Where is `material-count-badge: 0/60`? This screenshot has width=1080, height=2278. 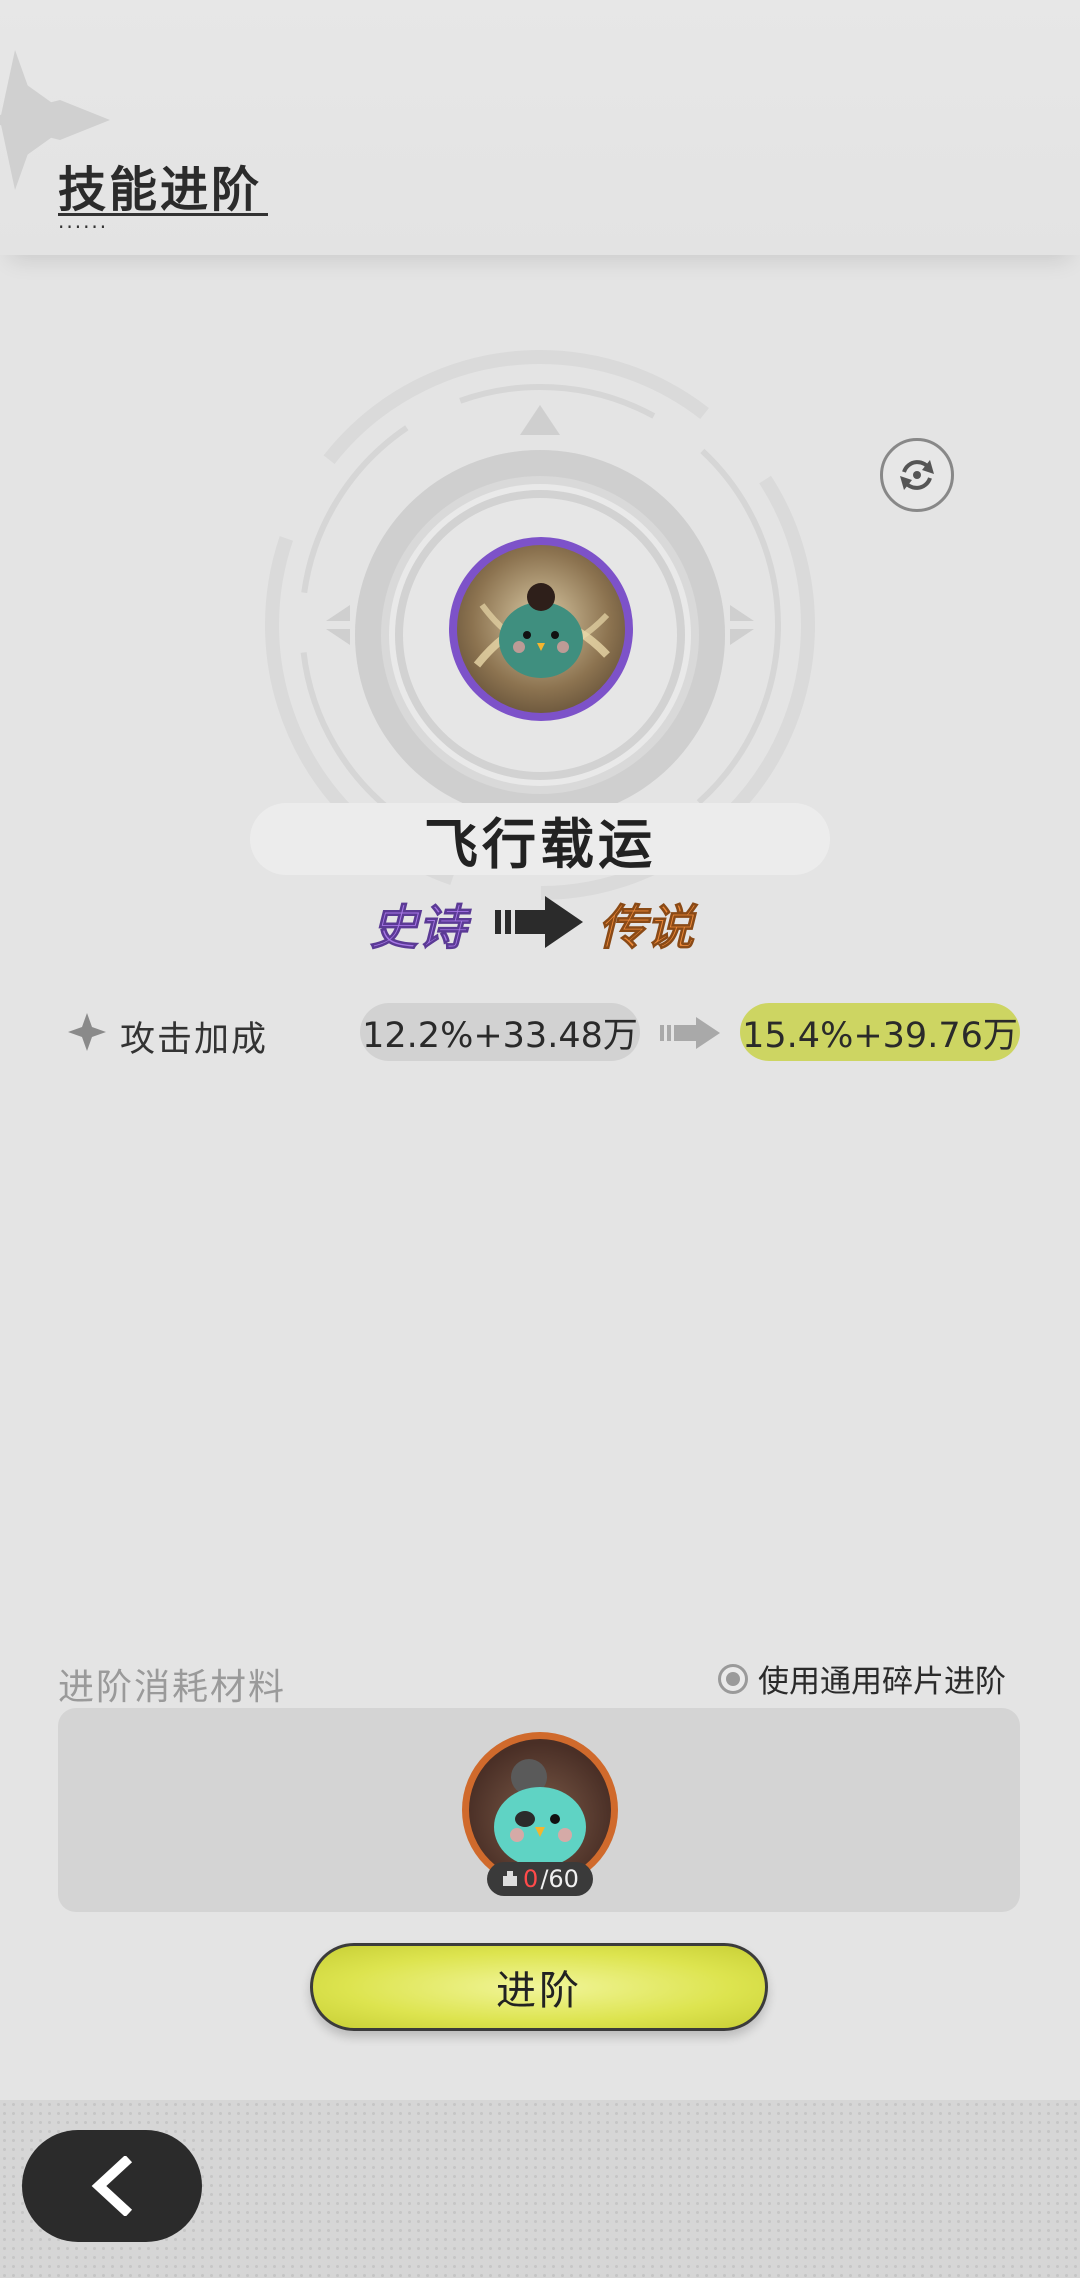
material-count-badge: 0/60 is located at coordinates (540, 1879).